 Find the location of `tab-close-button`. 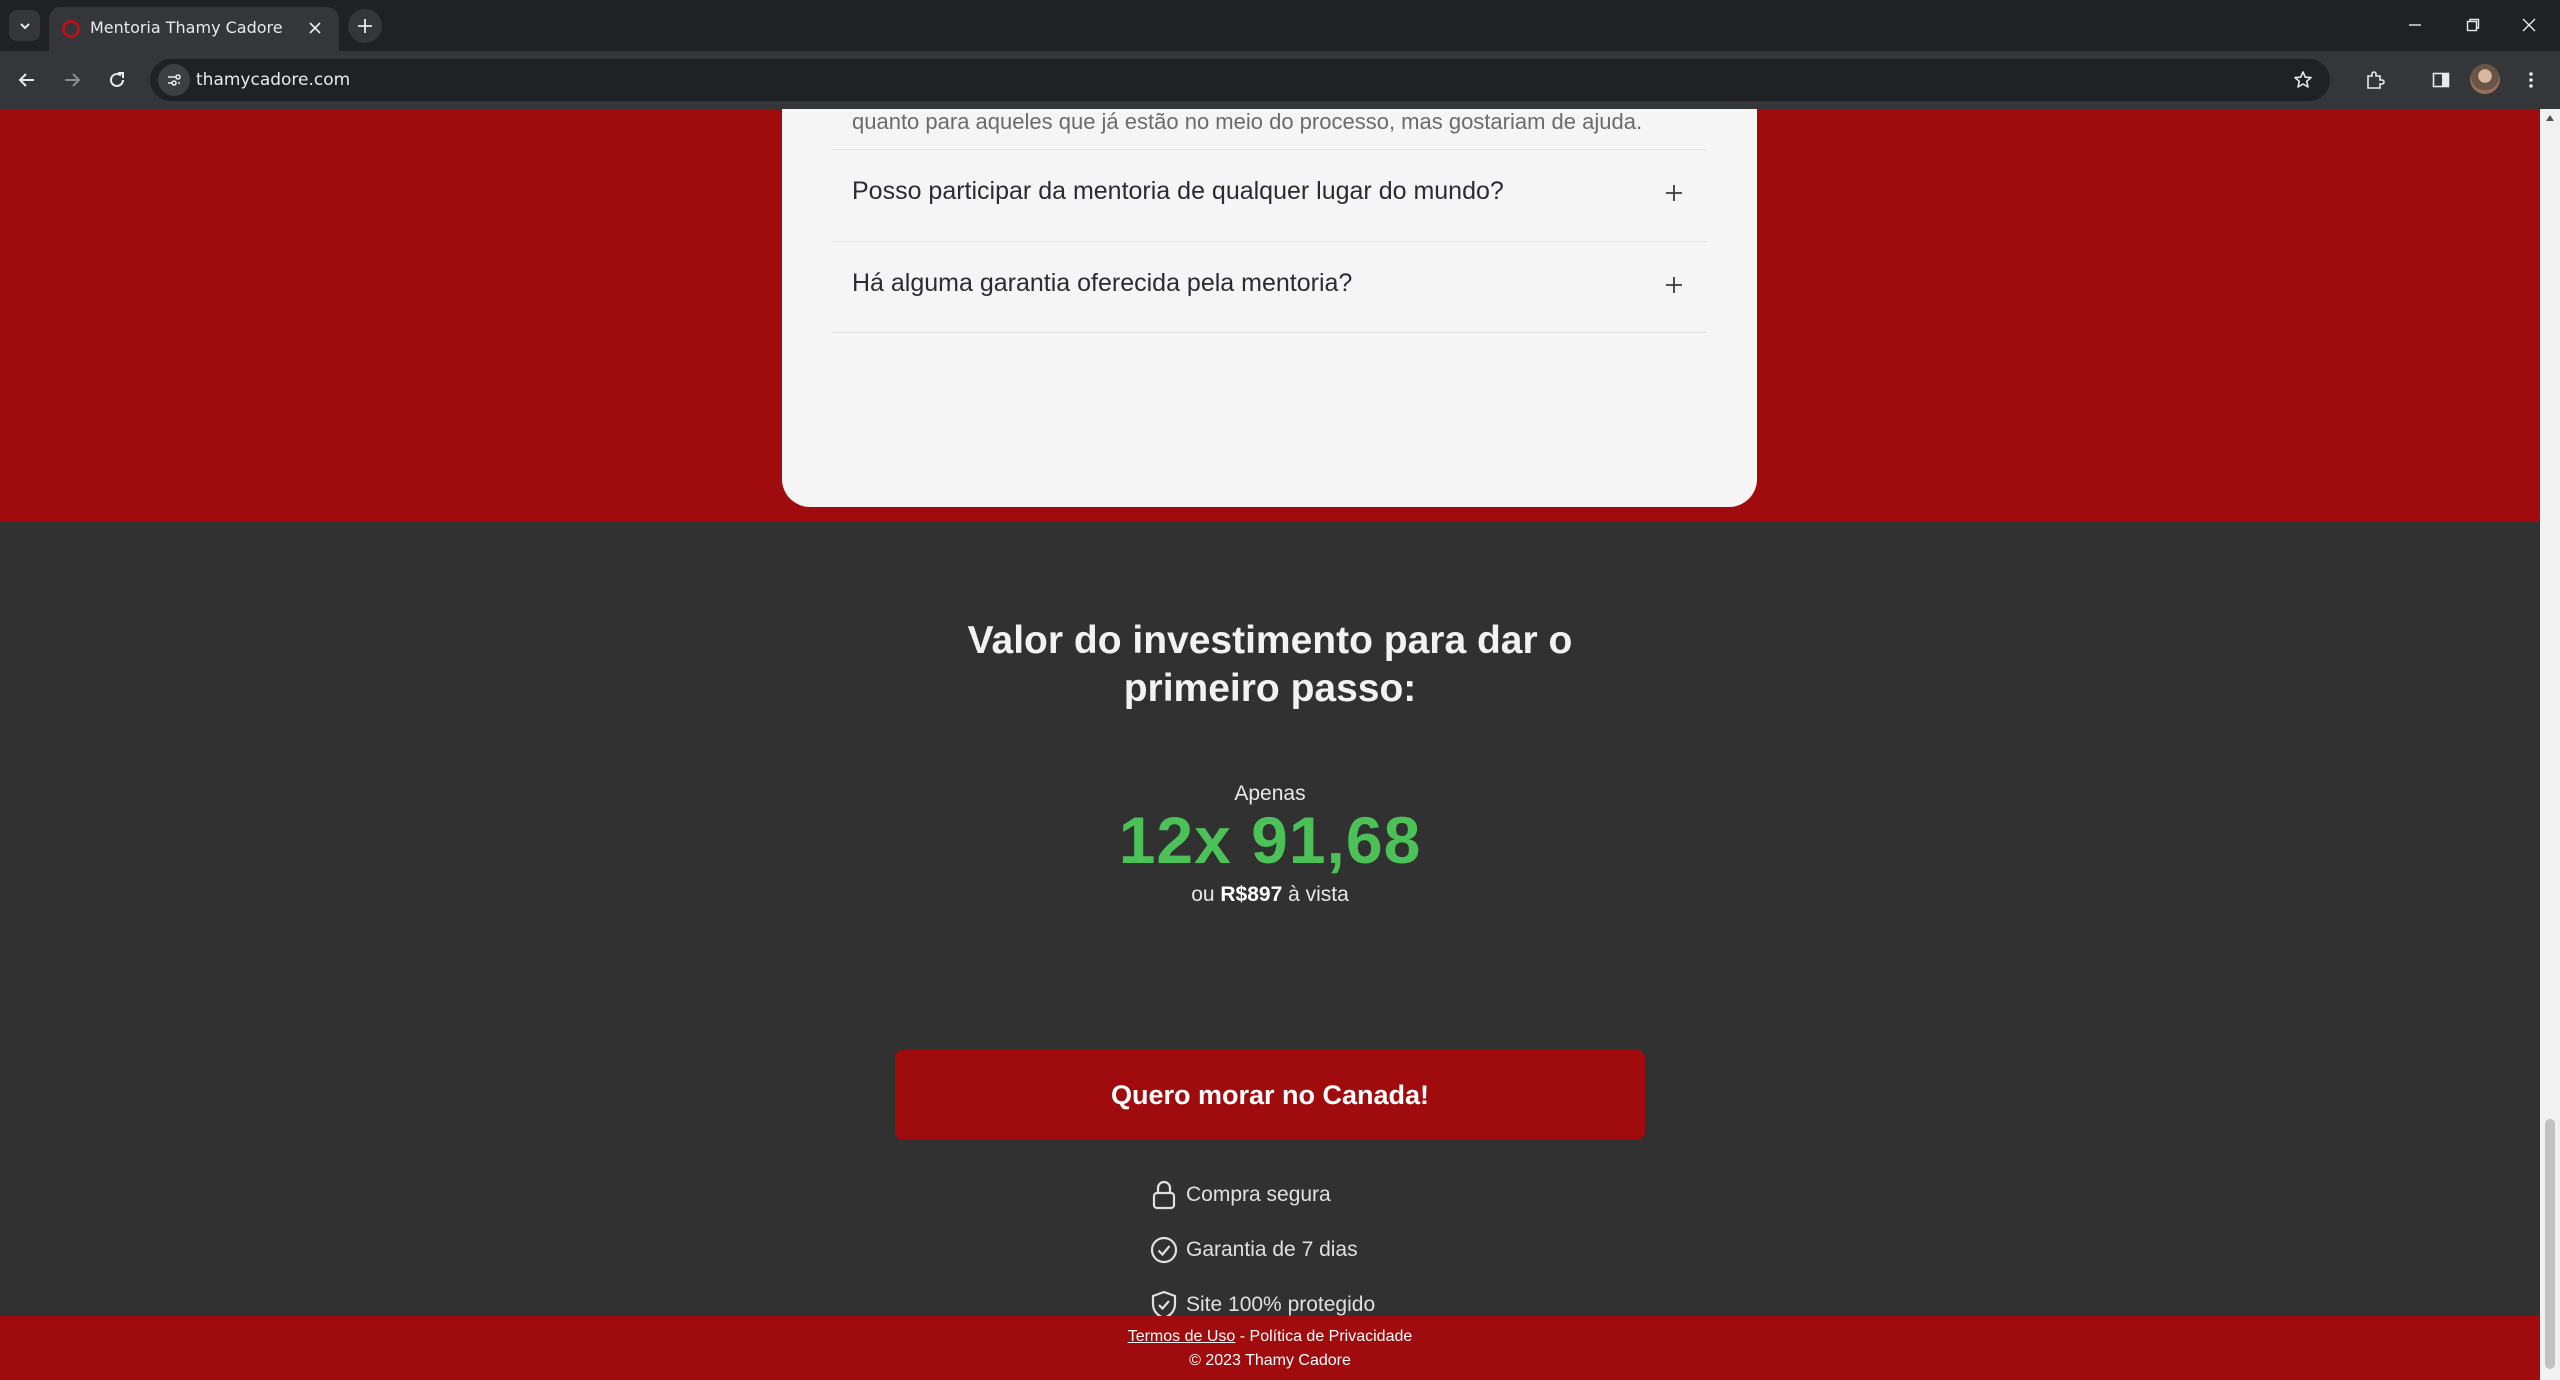

tab-close-button is located at coordinates (315, 28).